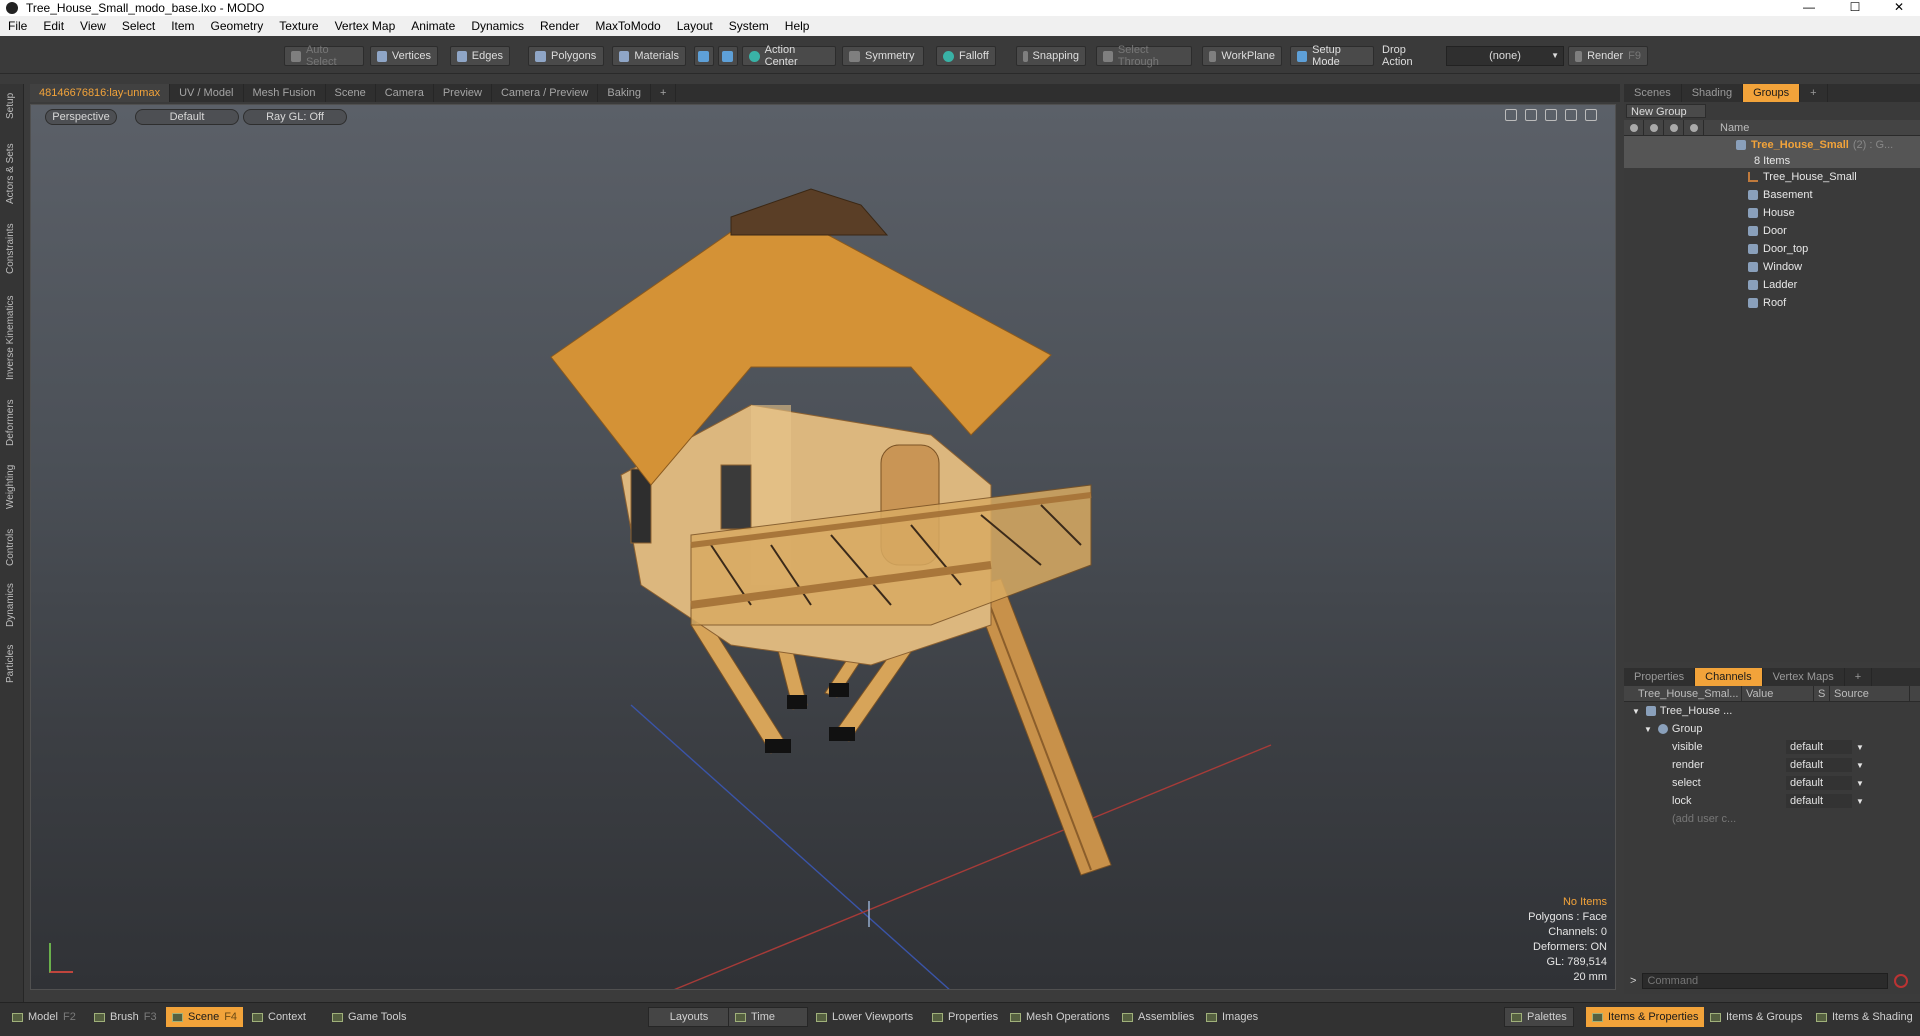 This screenshot has width=1920, height=1036. Describe the element at coordinates (324, 56) in the screenshot. I see `auto-select-button: Auto Select` at that location.